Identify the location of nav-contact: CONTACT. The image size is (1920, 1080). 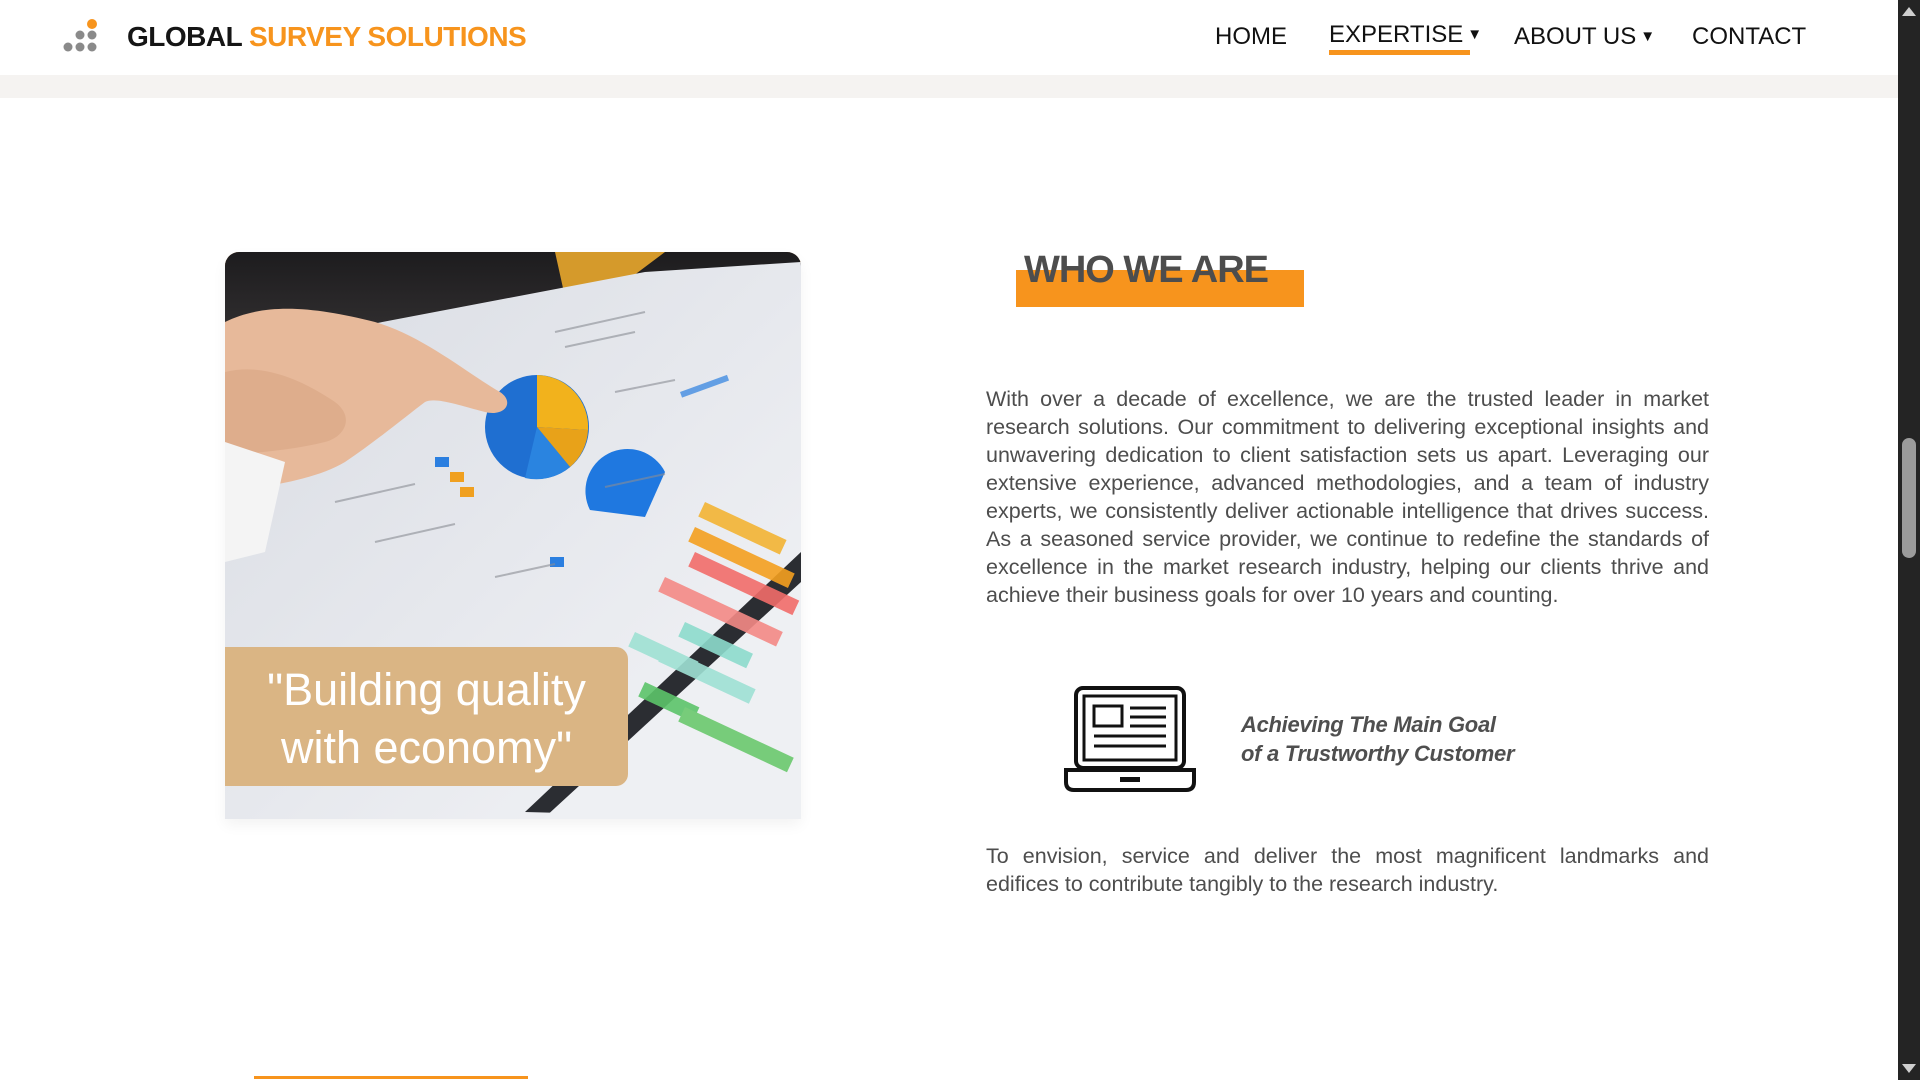
(1749, 37).